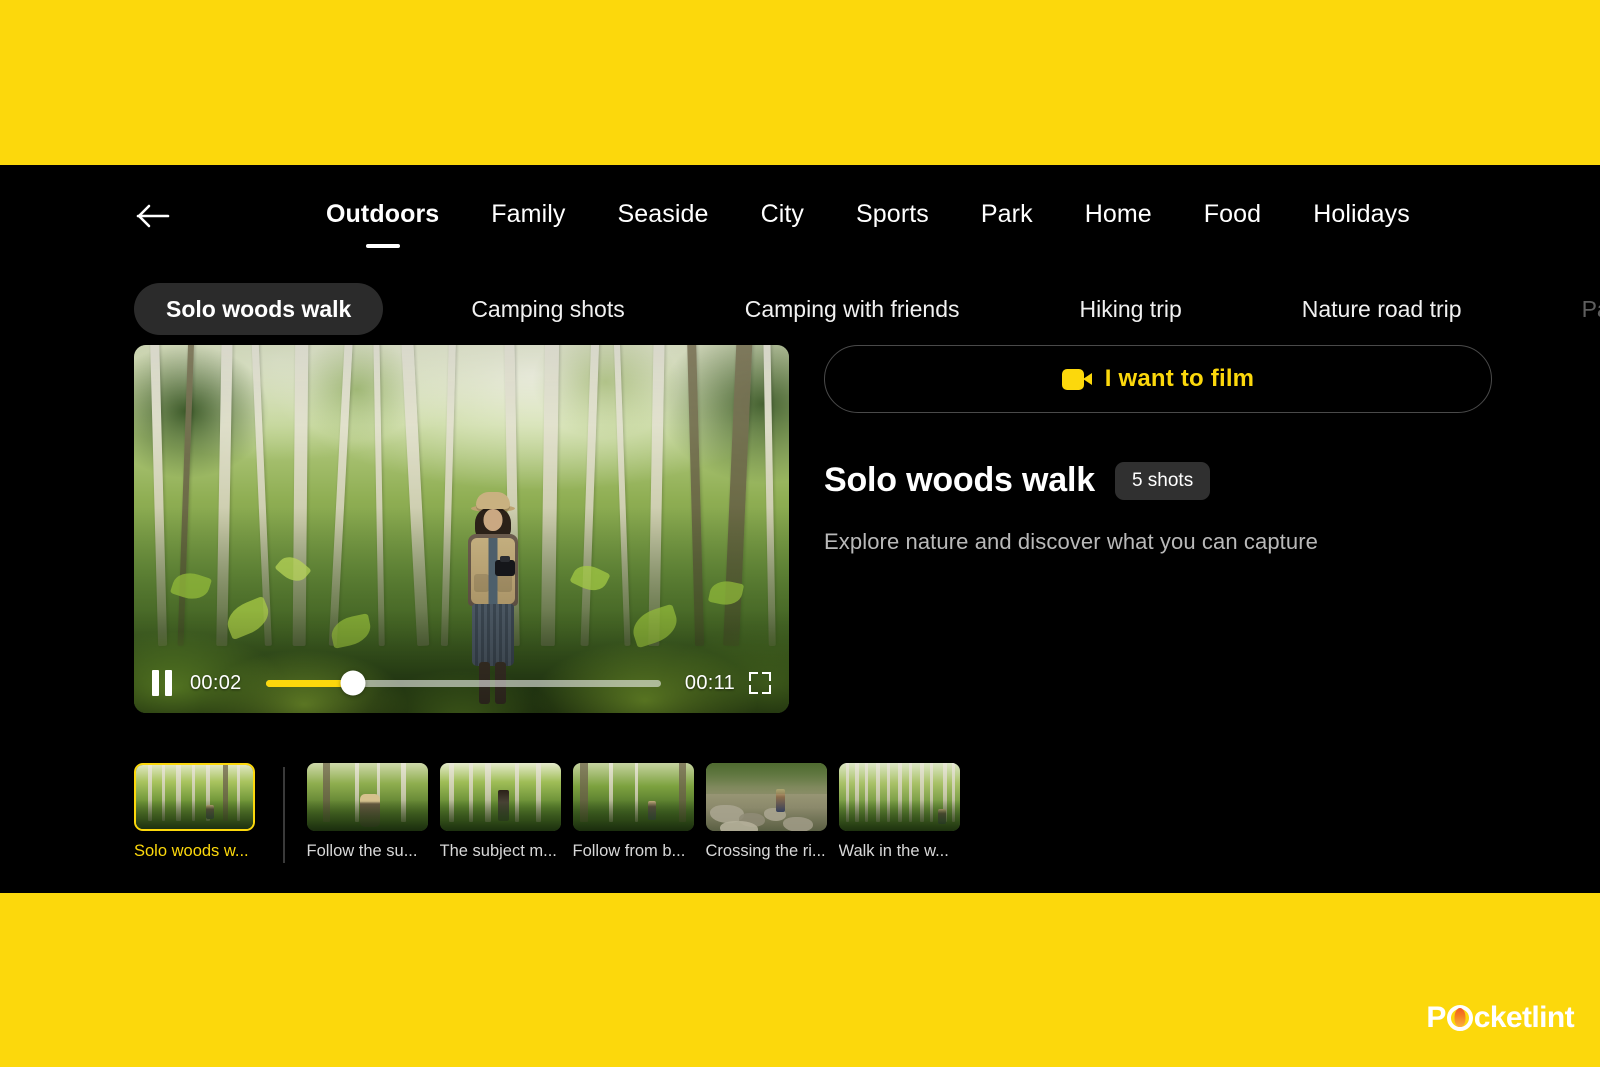 The height and width of the screenshot is (1067, 1600). I want to click on chip-partner-w: Partner w, so click(1575, 309).